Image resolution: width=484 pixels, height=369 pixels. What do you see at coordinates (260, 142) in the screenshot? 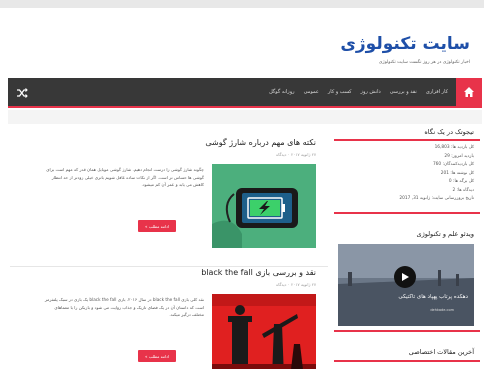
I see `post-title: نکته های مهم درباره شارژ گوشی` at bounding box center [260, 142].